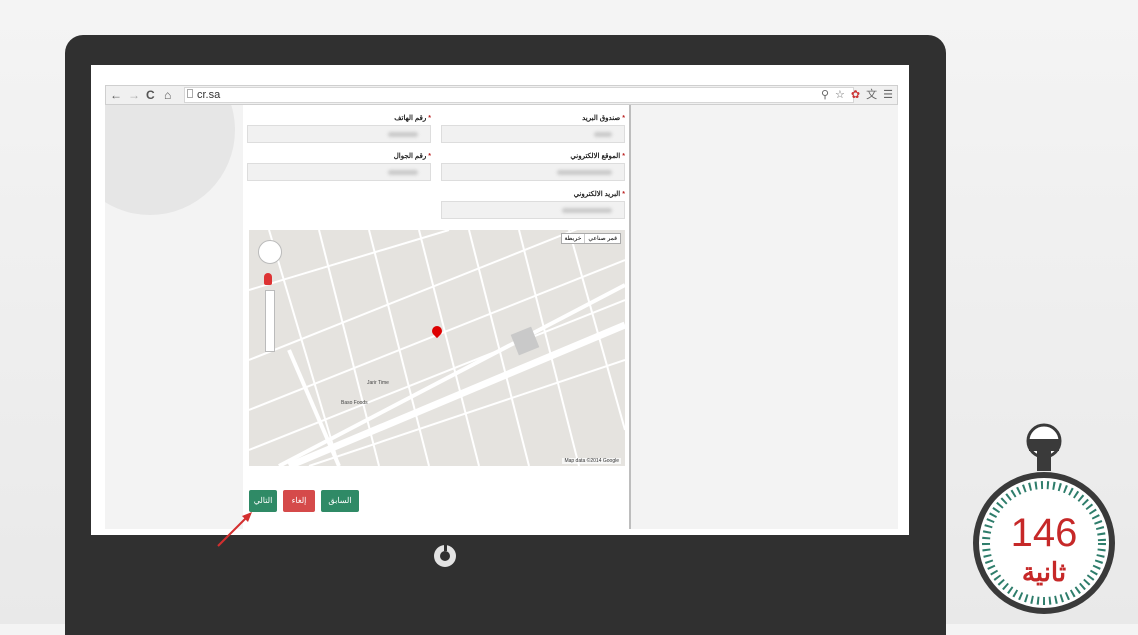 This screenshot has width=1138, height=635. Describe the element at coordinates (270, 252) in the screenshot. I see `pan-control-icon` at that location.